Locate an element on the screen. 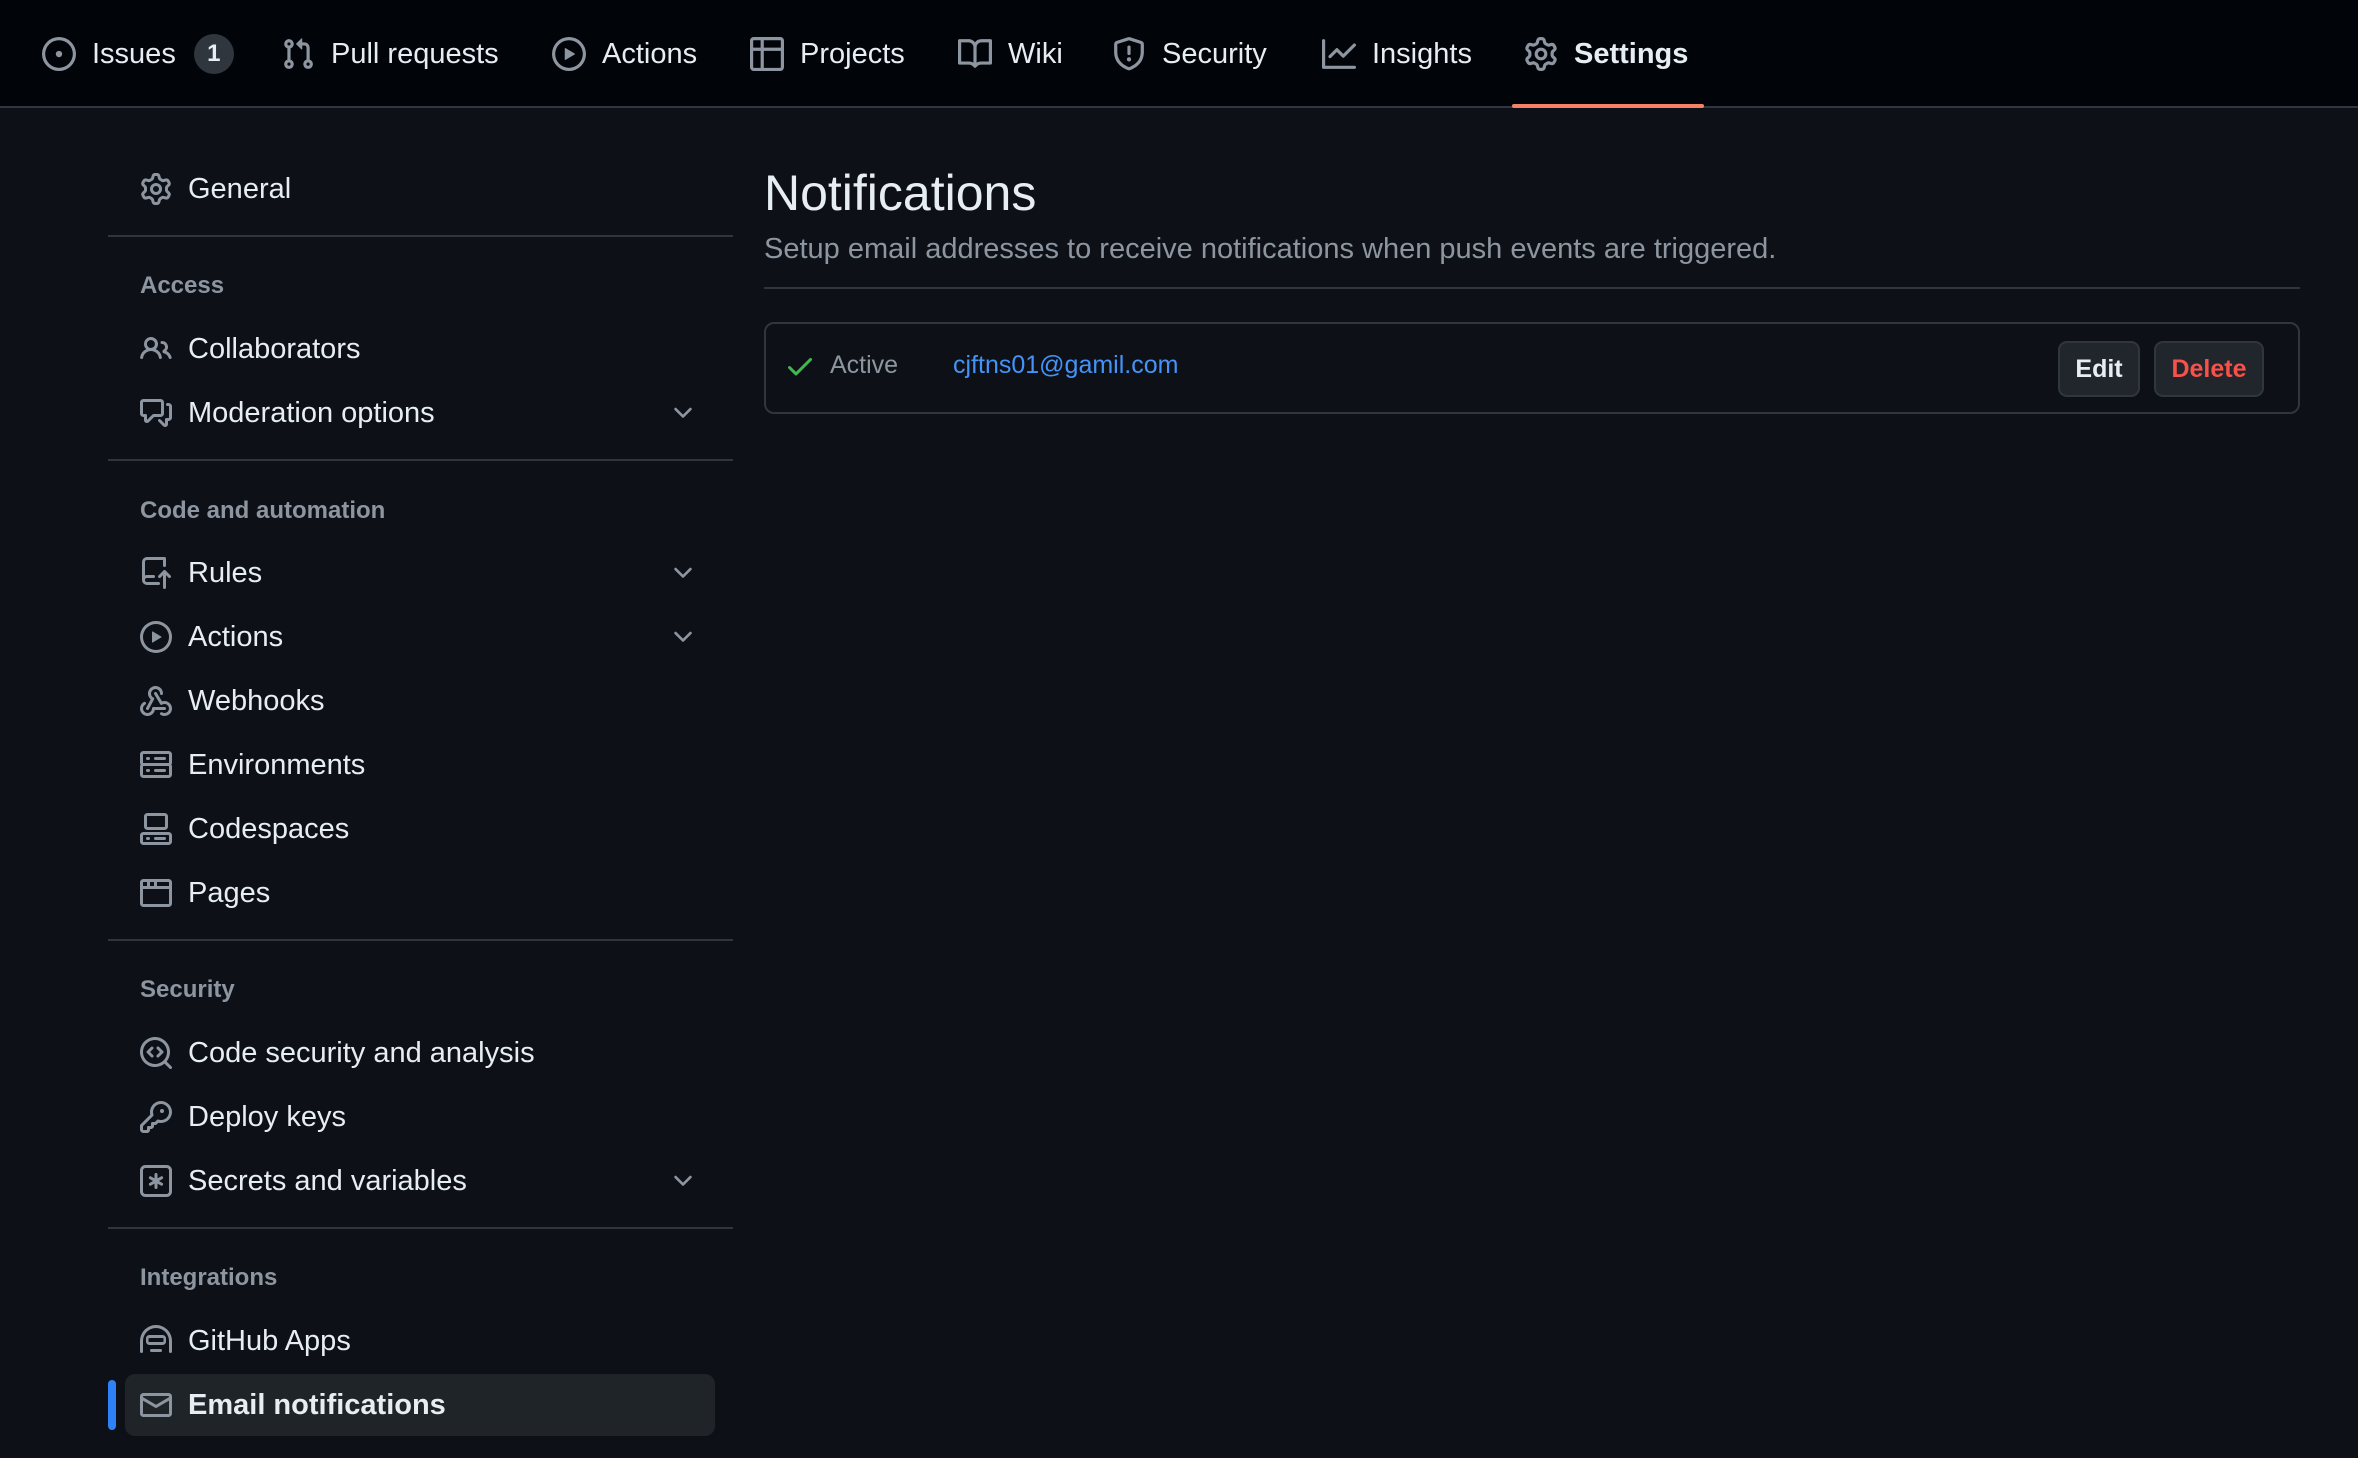 The width and height of the screenshot is (2358, 1458). sidebar-item-general: General is located at coordinates (420, 189).